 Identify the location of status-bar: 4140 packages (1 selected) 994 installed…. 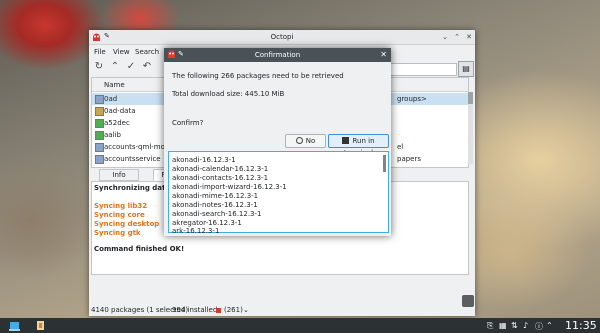
(282, 310).